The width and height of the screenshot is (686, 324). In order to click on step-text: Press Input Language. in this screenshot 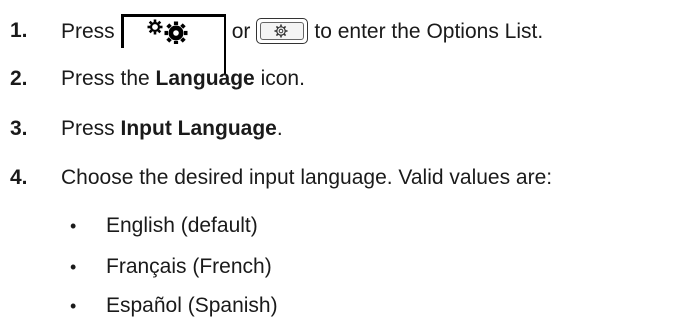, I will do `click(172, 129)`.